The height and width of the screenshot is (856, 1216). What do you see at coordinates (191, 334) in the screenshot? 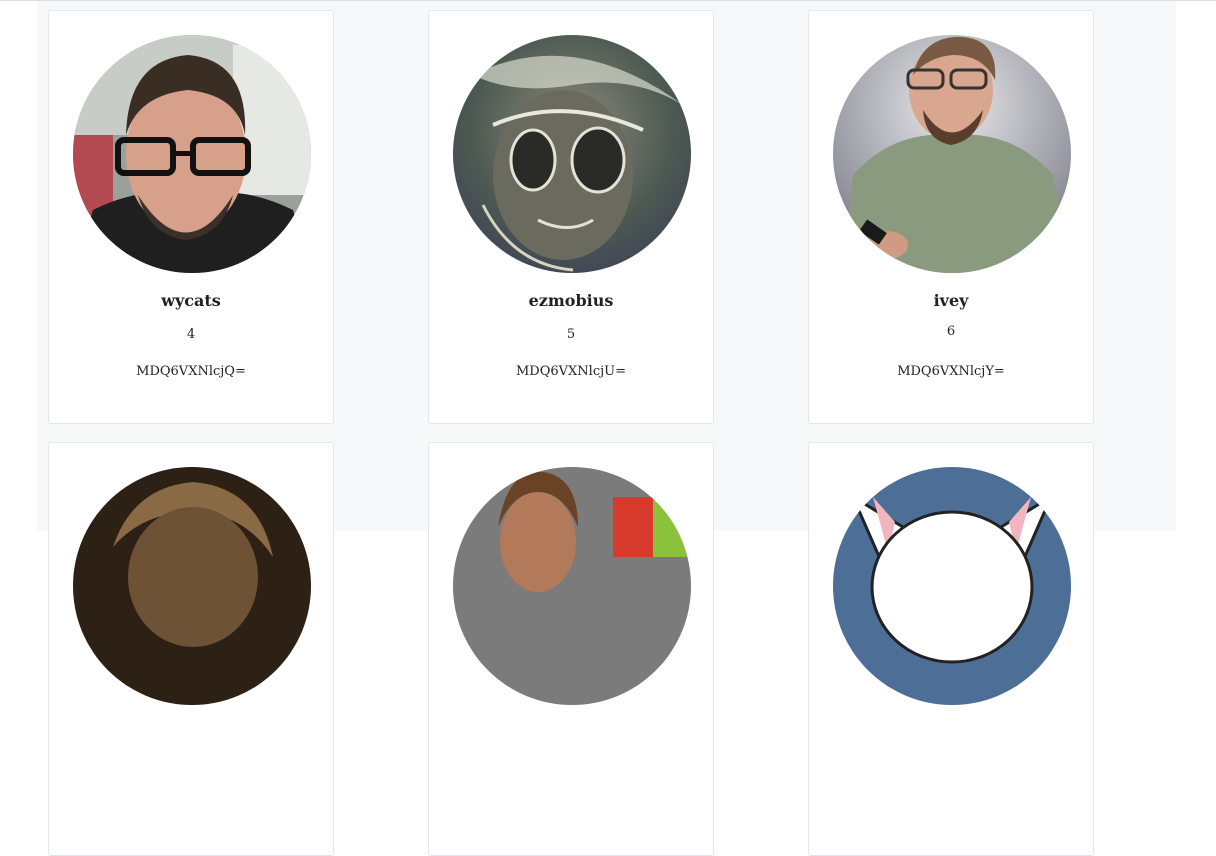
I see `user-id: 4` at bounding box center [191, 334].